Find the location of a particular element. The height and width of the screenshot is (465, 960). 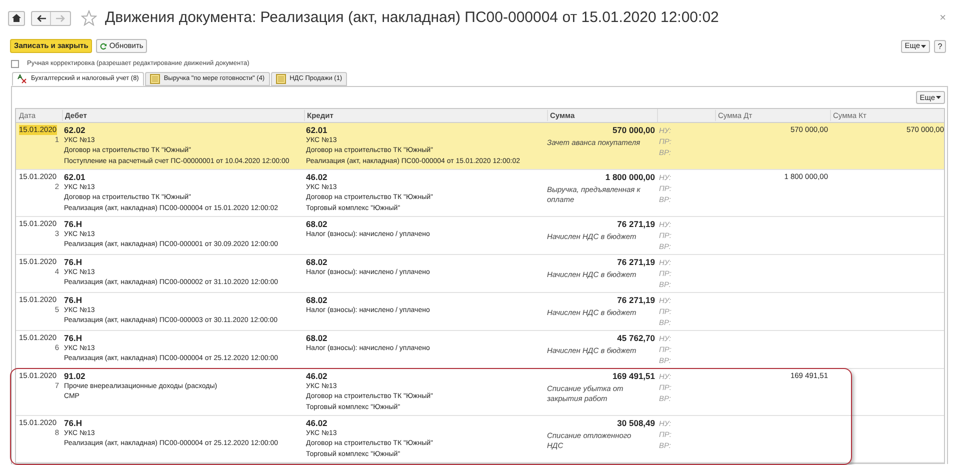

home-button is located at coordinates (16, 18).